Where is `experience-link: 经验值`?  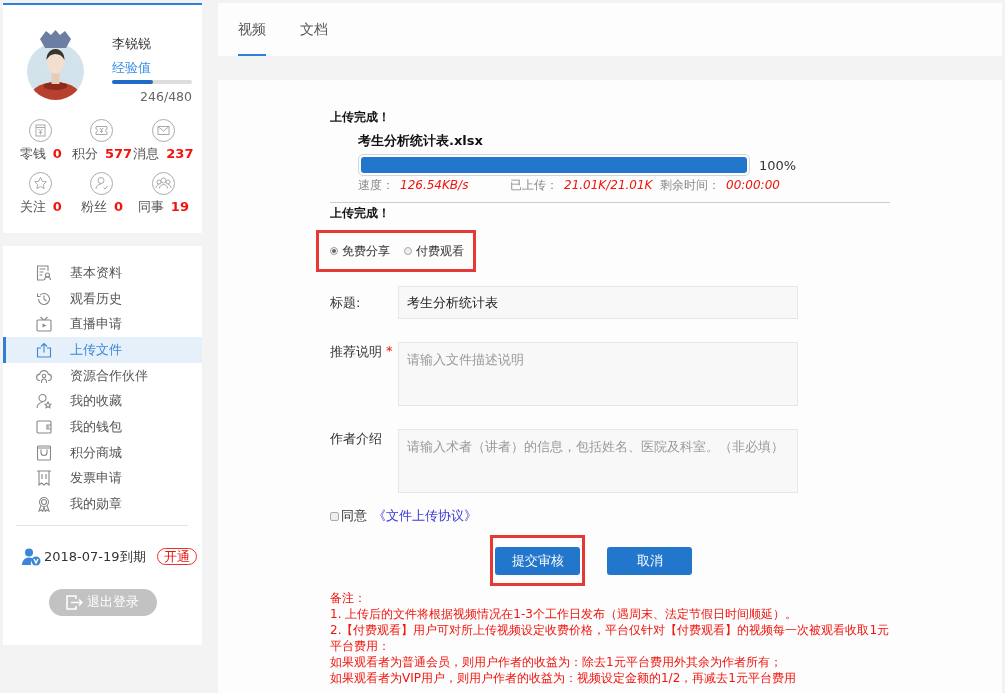
experience-link: 经验值 is located at coordinates (152, 68).